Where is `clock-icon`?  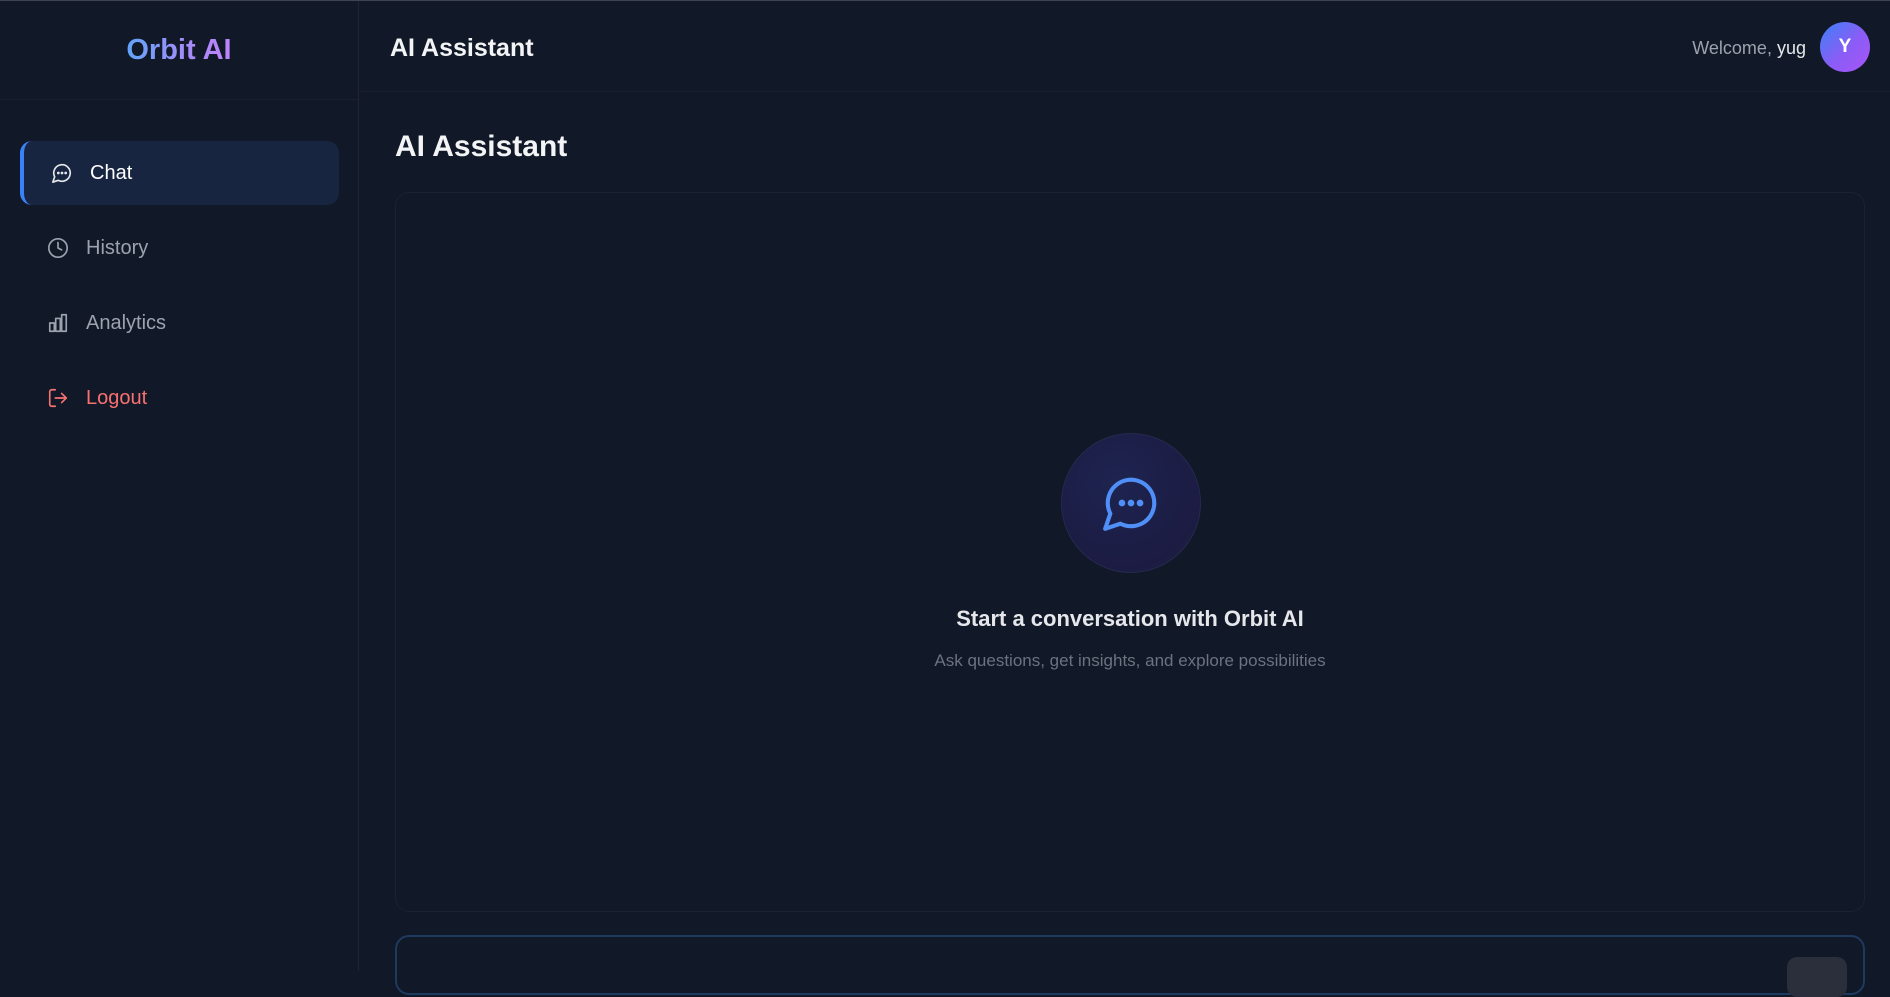
clock-icon is located at coordinates (58, 248).